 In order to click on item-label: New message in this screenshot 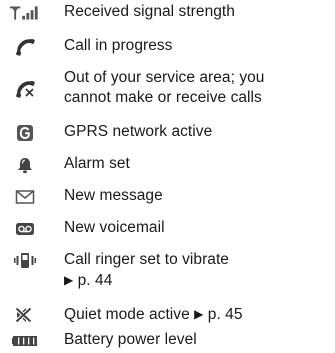, I will do `click(113, 195)`.